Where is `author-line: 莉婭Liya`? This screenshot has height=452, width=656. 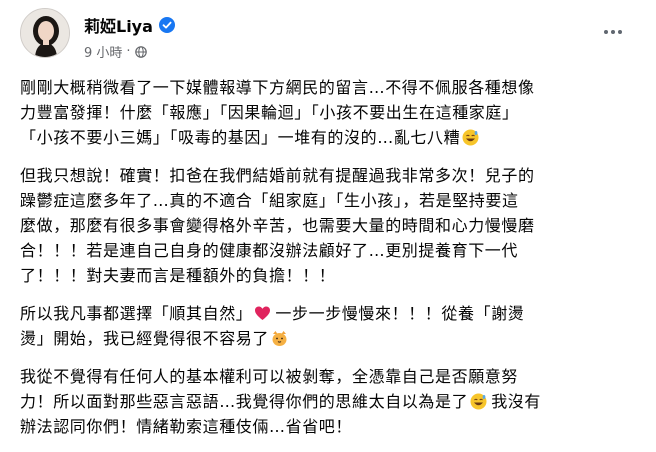
author-line: 莉婭Liya is located at coordinates (129, 25).